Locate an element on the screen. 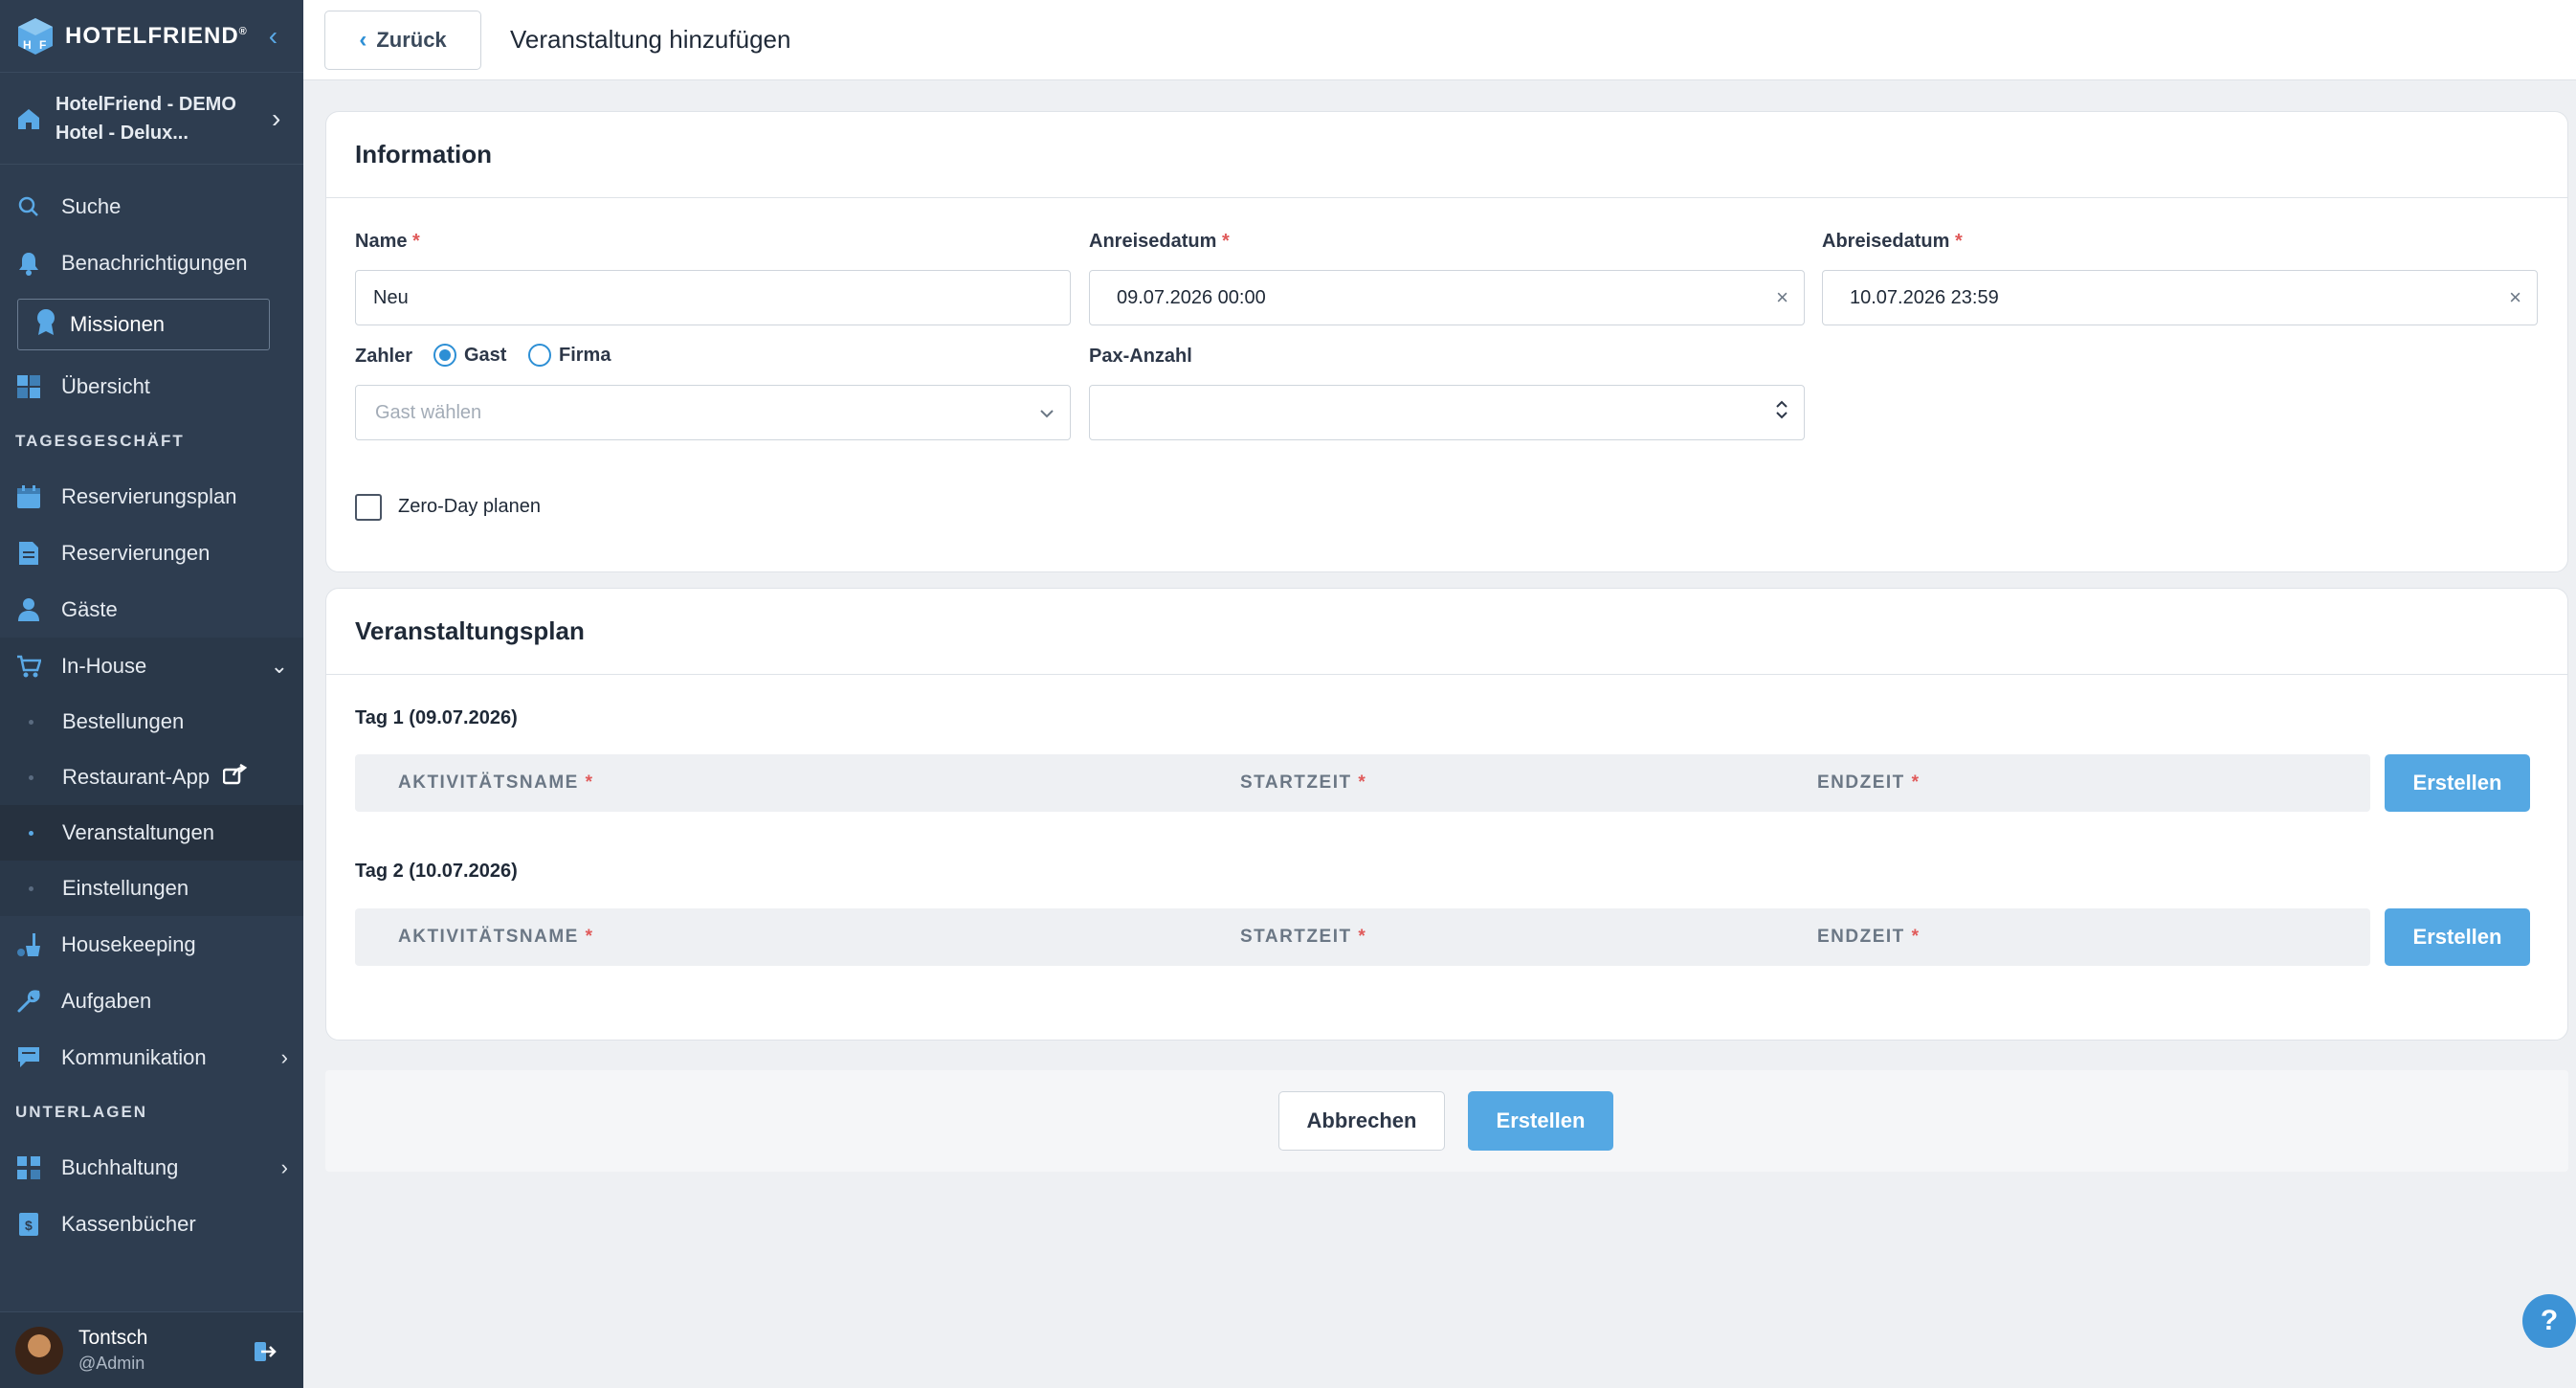 This screenshot has width=2576, height=1388. collapse-sidebar-icon: ‹ is located at coordinates (273, 36).